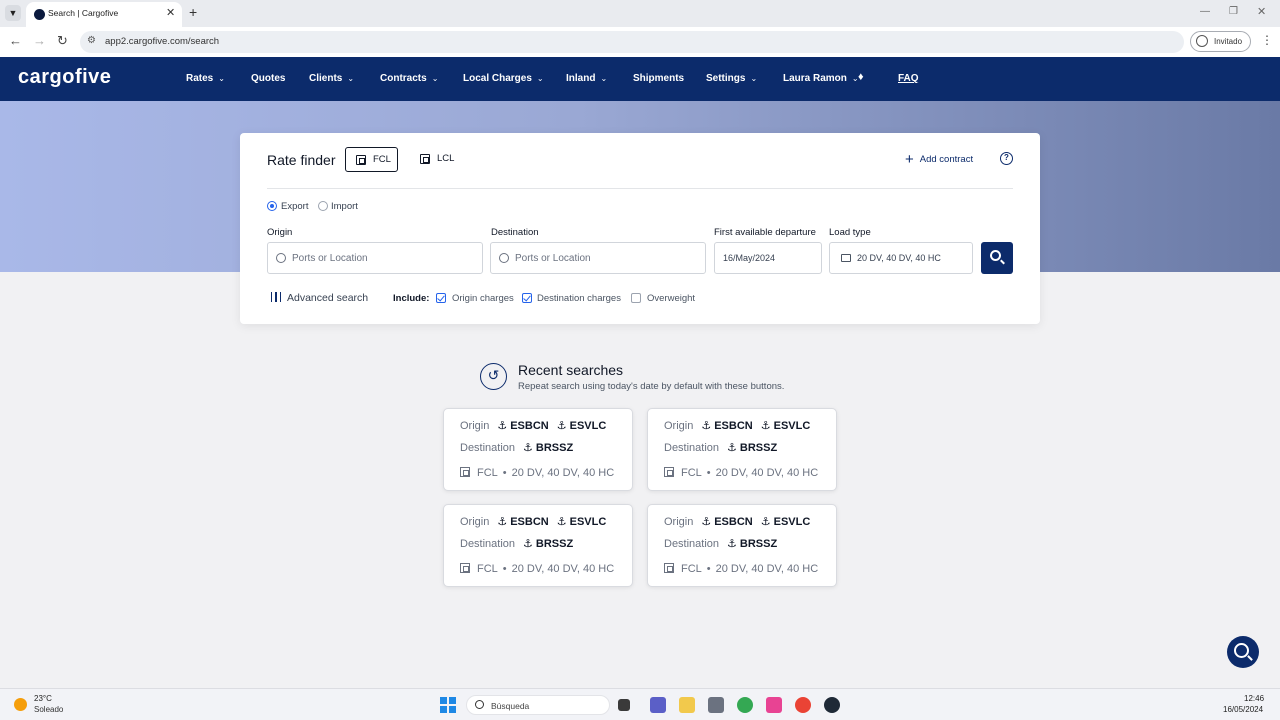  I want to click on origin-charges-label: Origin charges, so click(483, 298).